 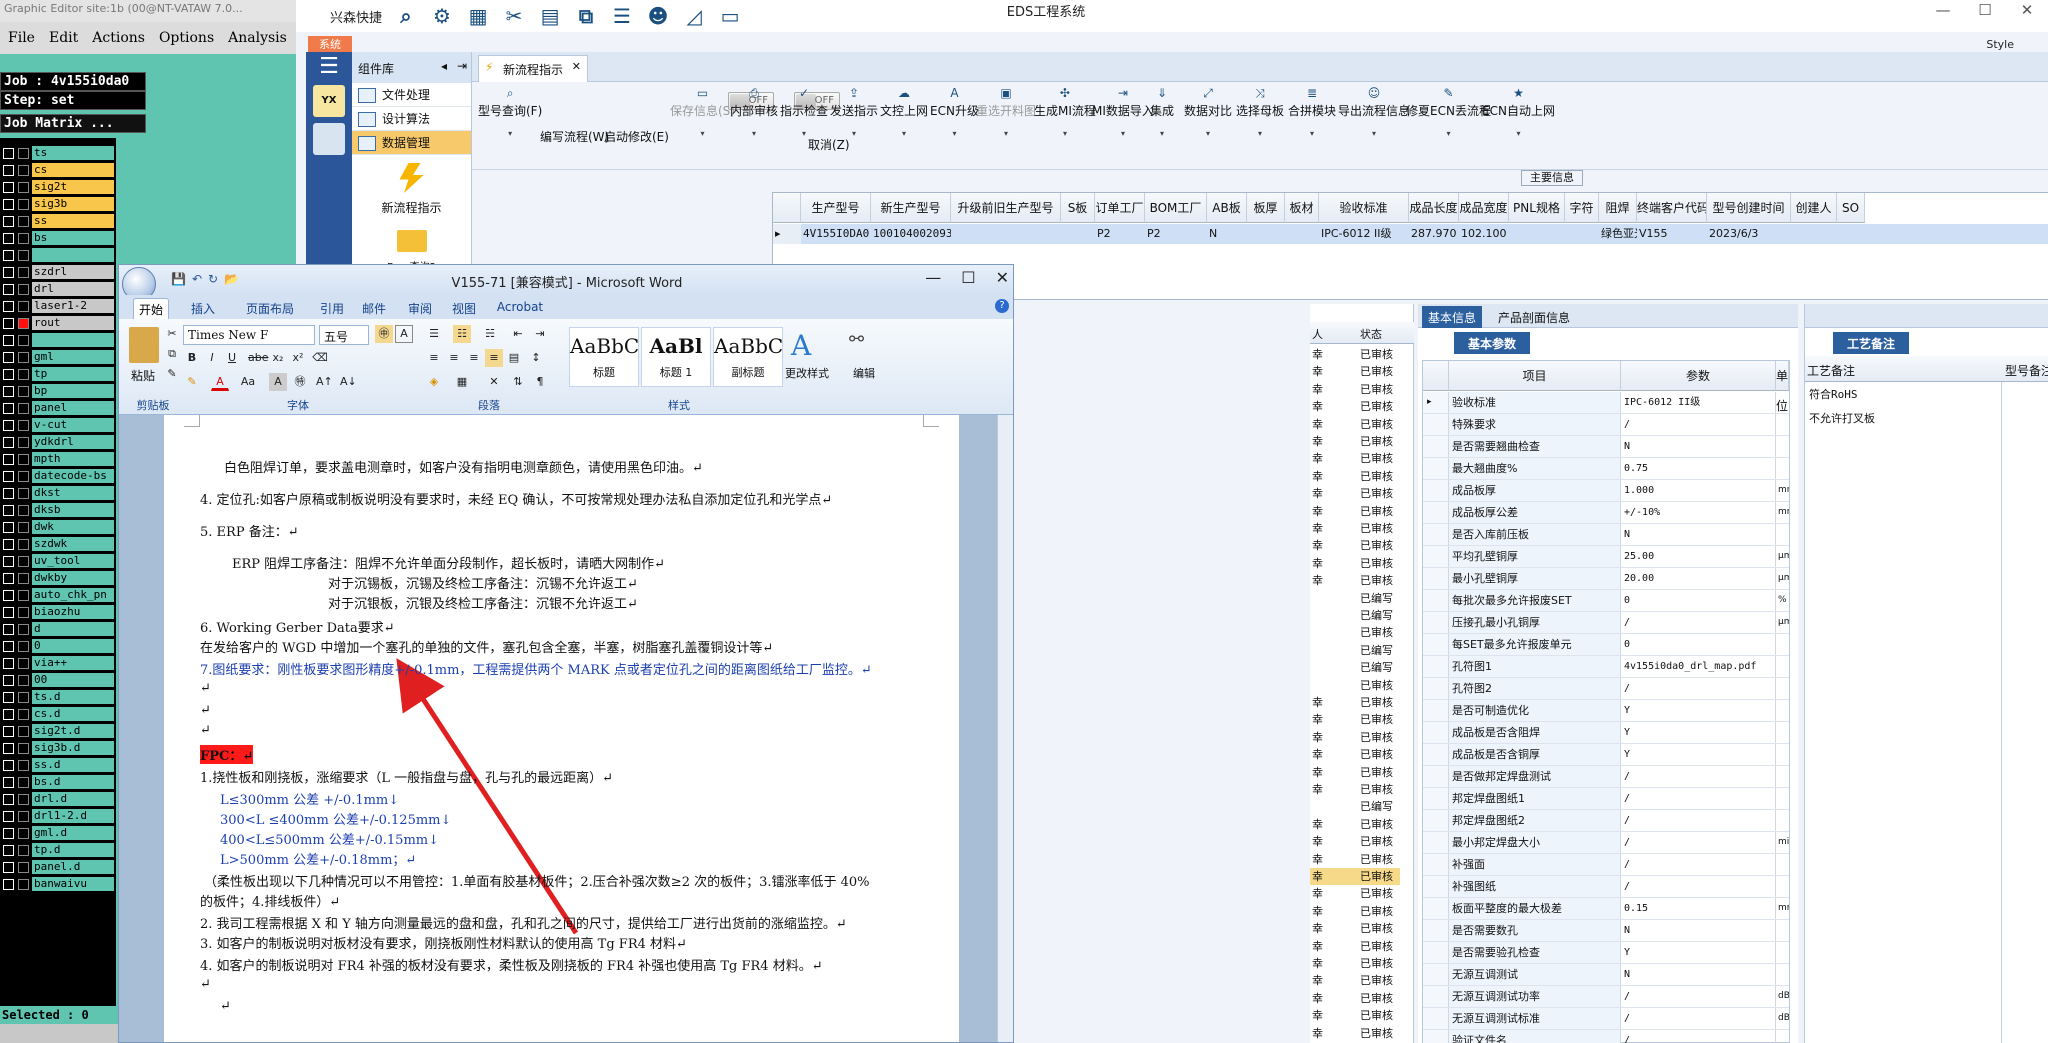 What do you see at coordinates (406, 776) in the screenshot?
I see `doc-line: 1.挠性板和刚挠板，涨缩要求（L 一般指盘与盘，孔与孔的最远距离）↵` at bounding box center [406, 776].